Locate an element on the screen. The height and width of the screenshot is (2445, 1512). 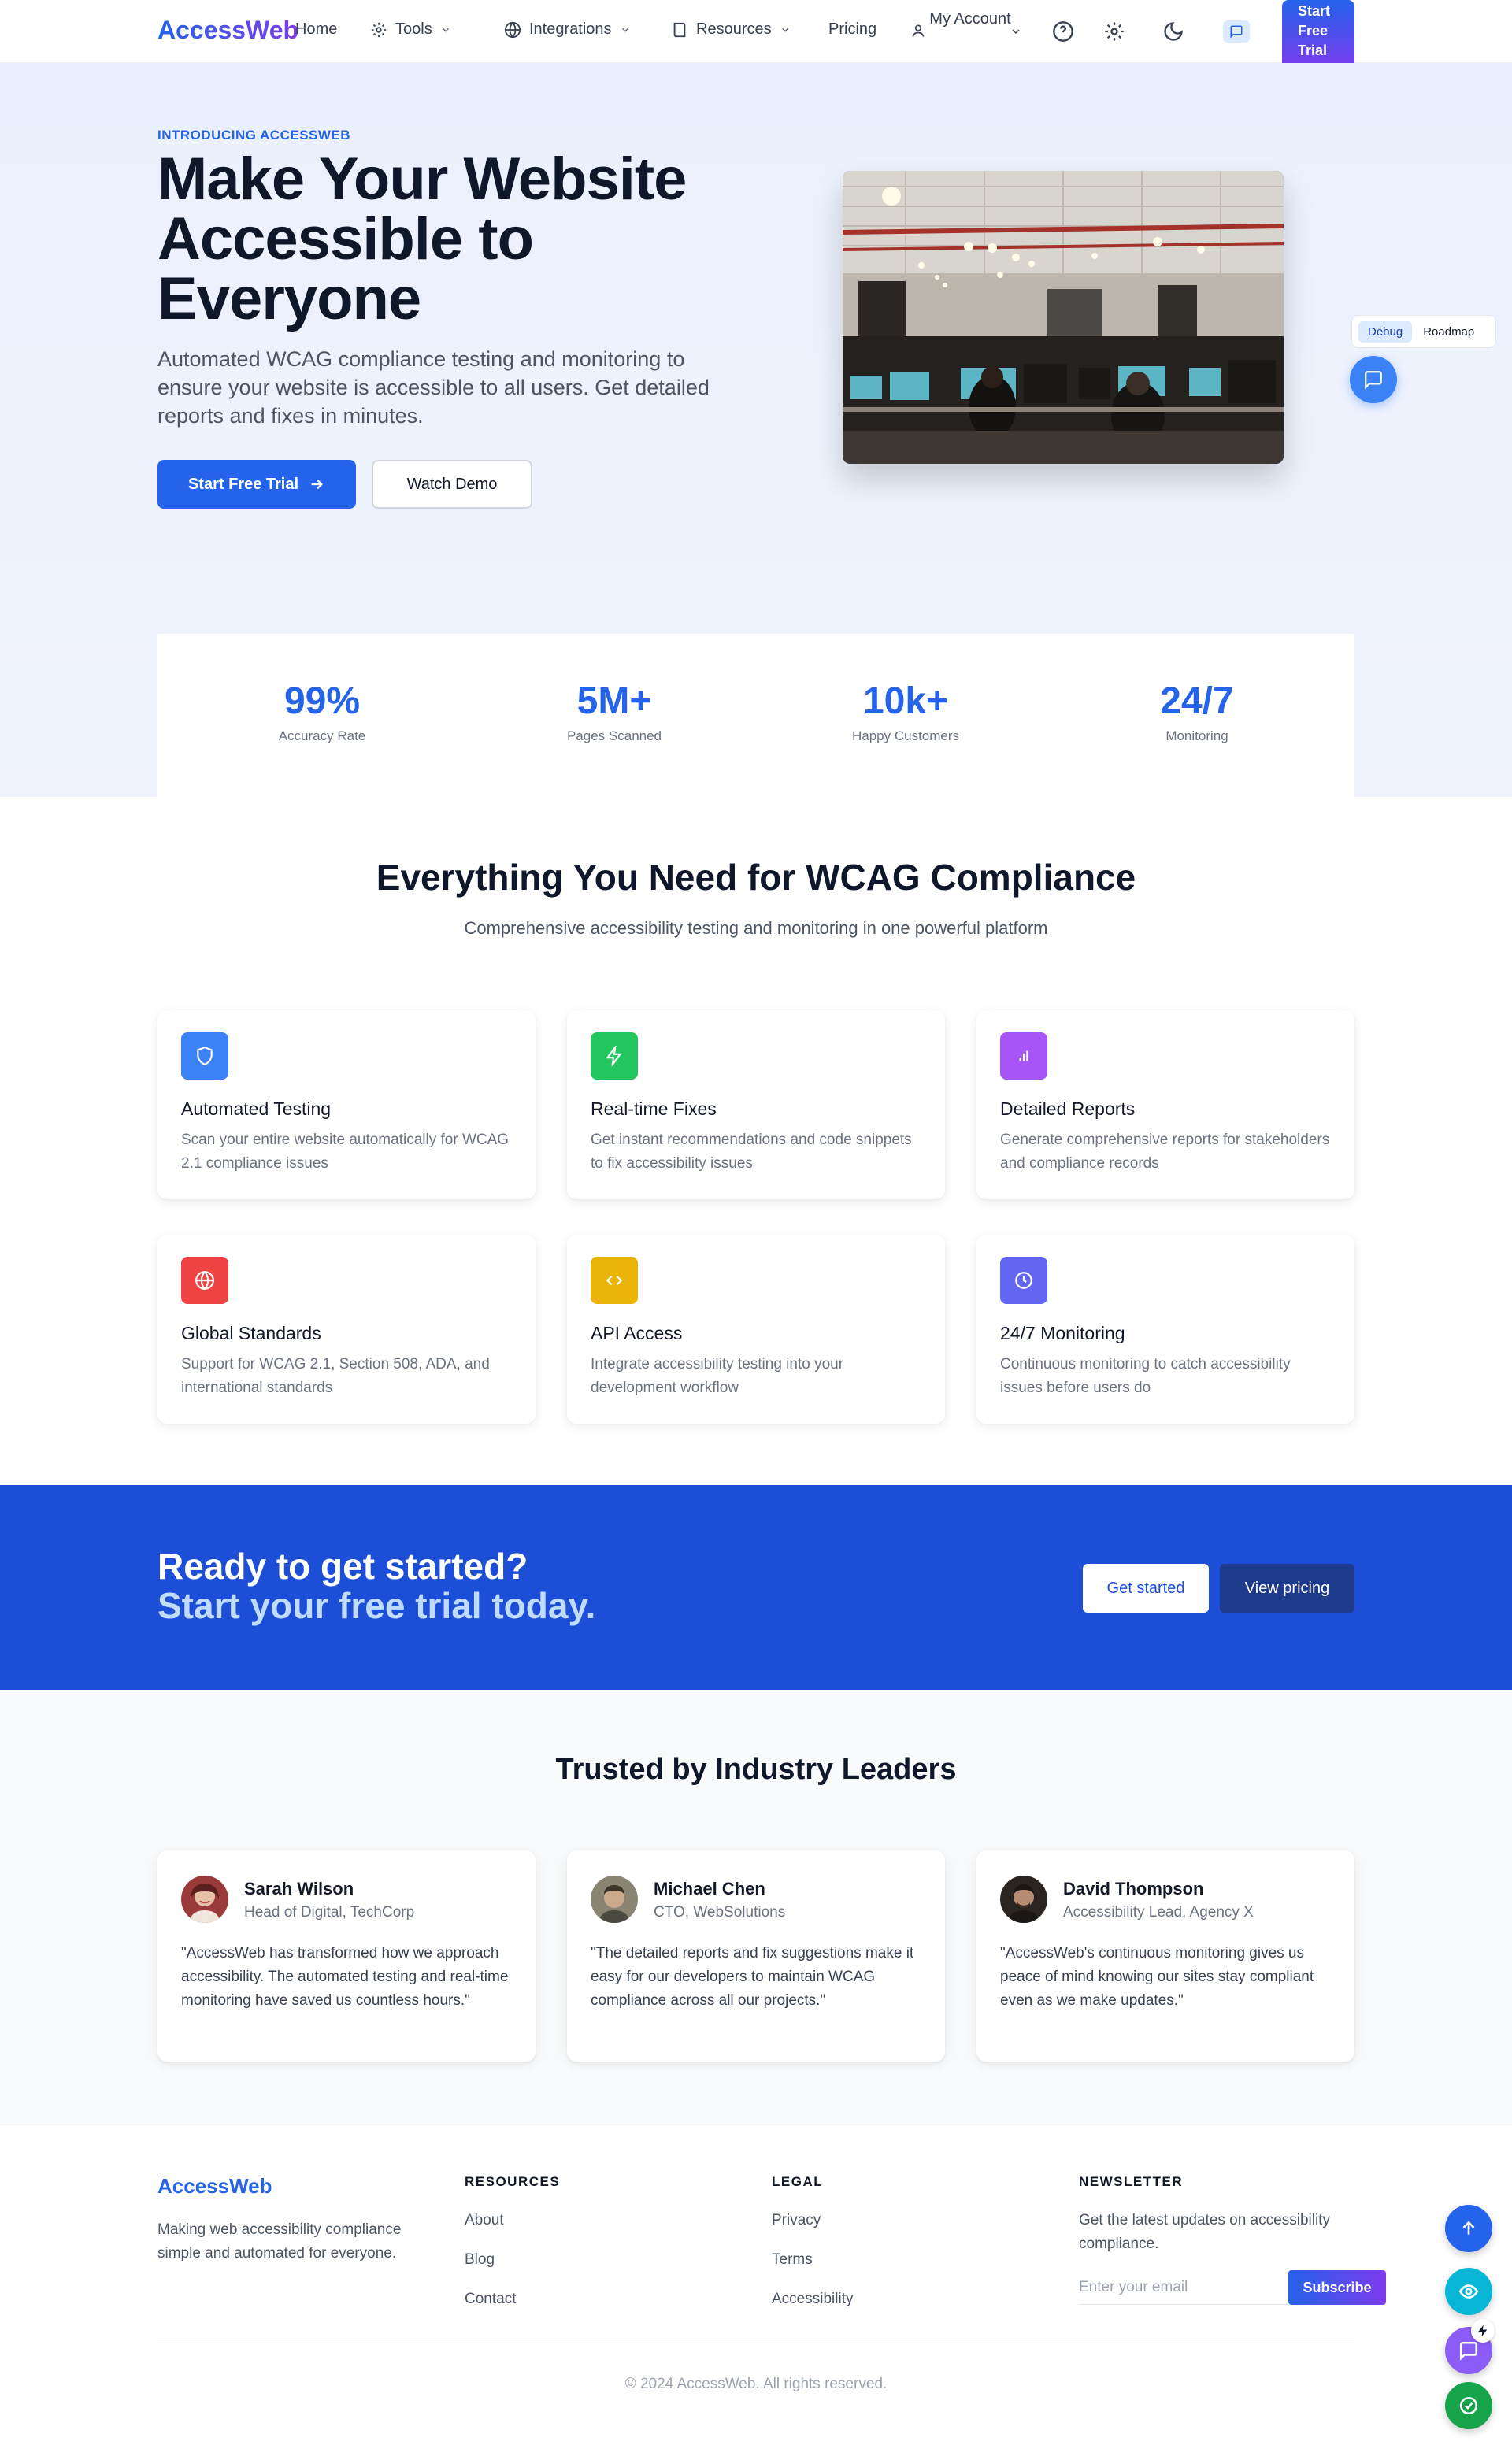
brand-logo: AccessWeb is located at coordinates (228, 31).